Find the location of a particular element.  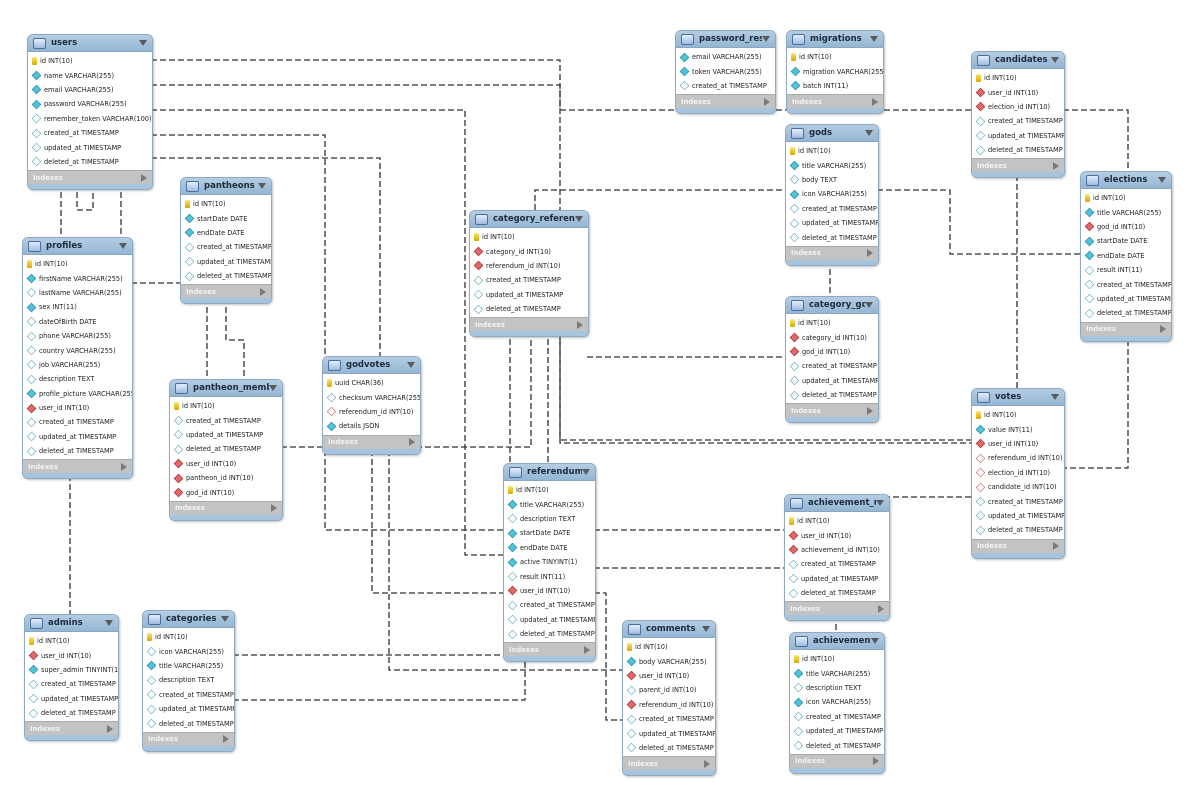

table-header: admins is located at coordinates (71, 623).